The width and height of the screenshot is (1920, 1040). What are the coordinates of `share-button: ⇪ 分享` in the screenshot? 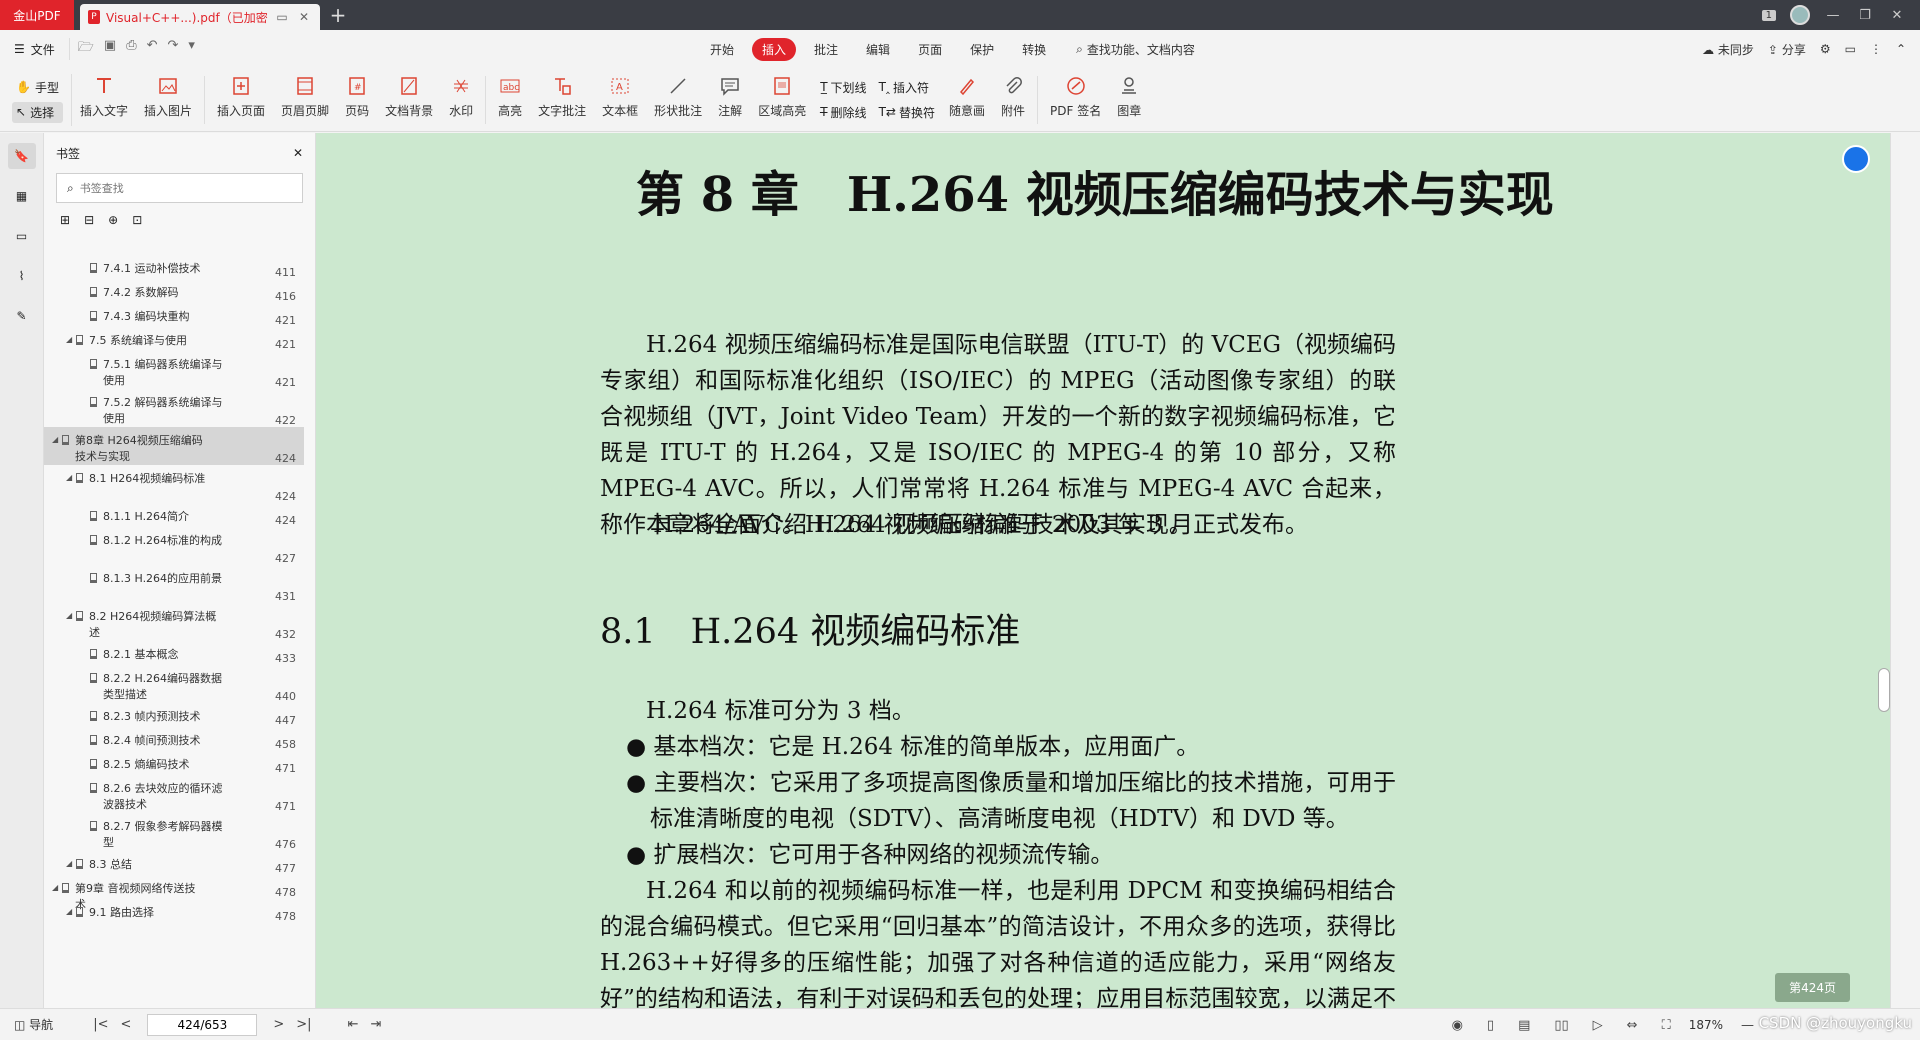 It's located at (1787, 49).